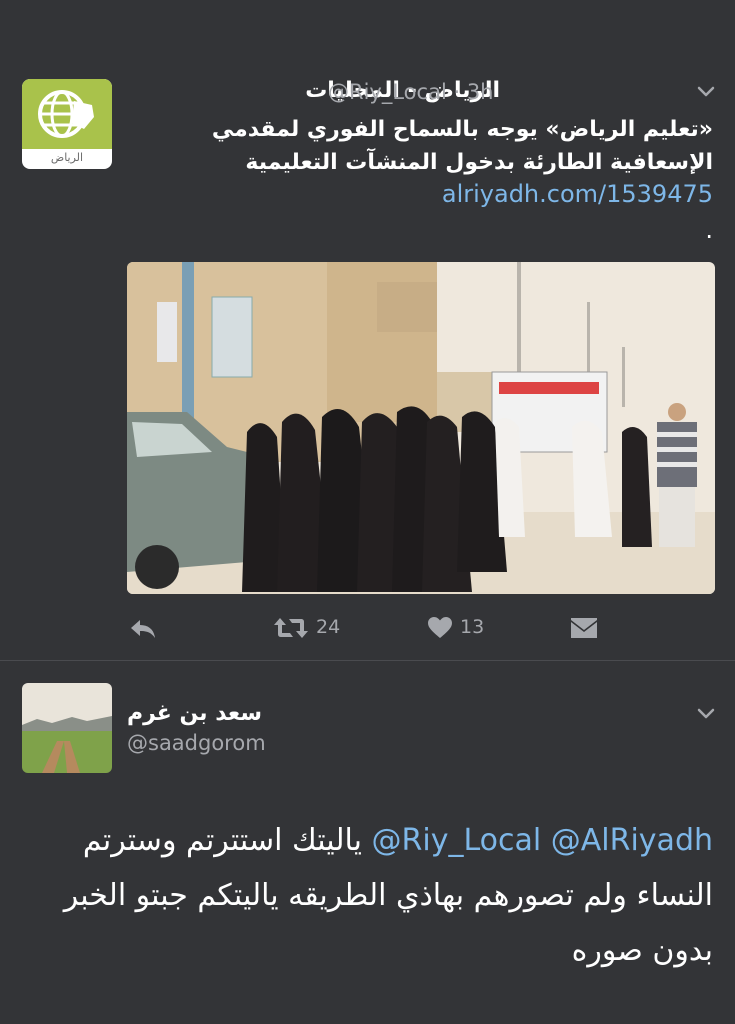 The image size is (735, 1024). I want to click on avatar, so click(67, 728).